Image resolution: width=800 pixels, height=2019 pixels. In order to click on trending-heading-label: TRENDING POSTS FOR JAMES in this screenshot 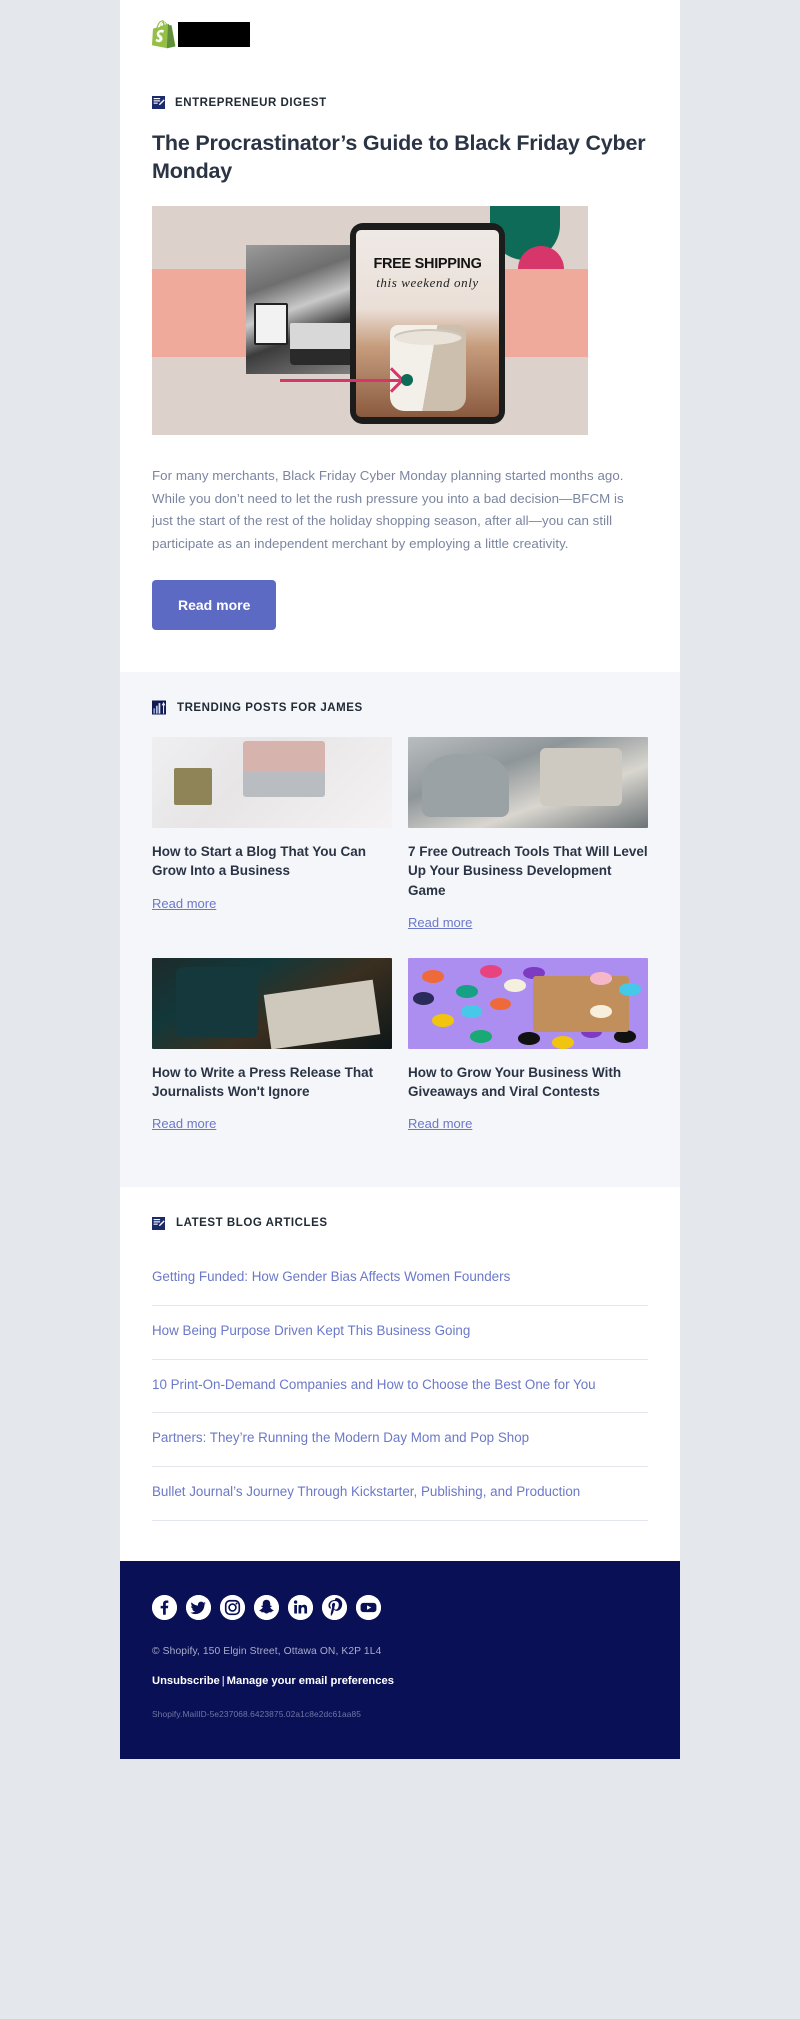, I will do `click(270, 707)`.